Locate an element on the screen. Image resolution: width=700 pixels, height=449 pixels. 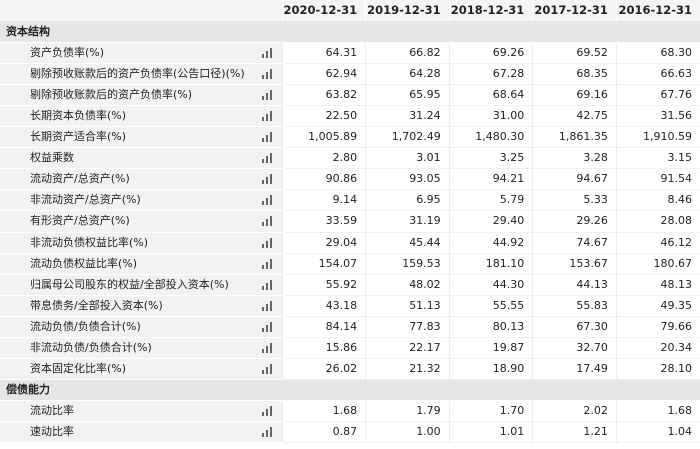
value-cell: 48.13 is located at coordinates (657, 285).